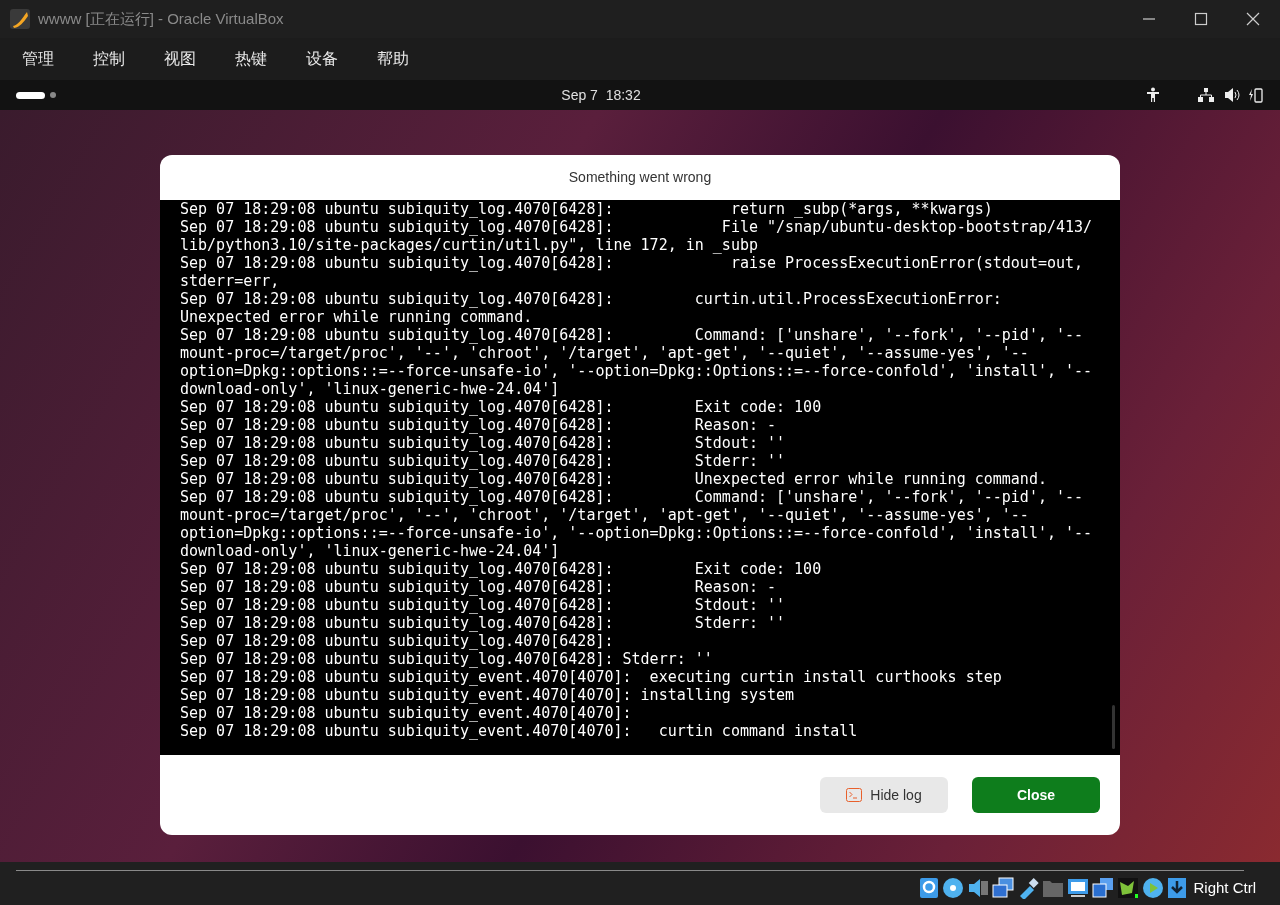 The height and width of the screenshot is (905, 1280). I want to click on log-line: Sep 07 18:29:08 ubuntu subiquity_event.4070[4070]: curtin command install, so click(519, 731).